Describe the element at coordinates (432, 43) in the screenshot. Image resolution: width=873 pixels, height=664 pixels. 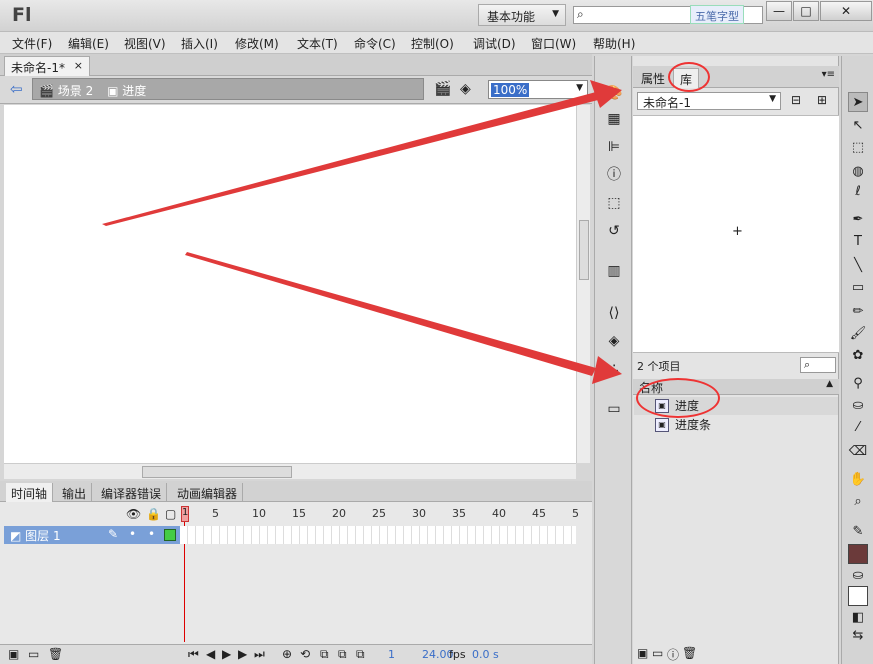
I see `menu-control: 控制(O)` at that location.